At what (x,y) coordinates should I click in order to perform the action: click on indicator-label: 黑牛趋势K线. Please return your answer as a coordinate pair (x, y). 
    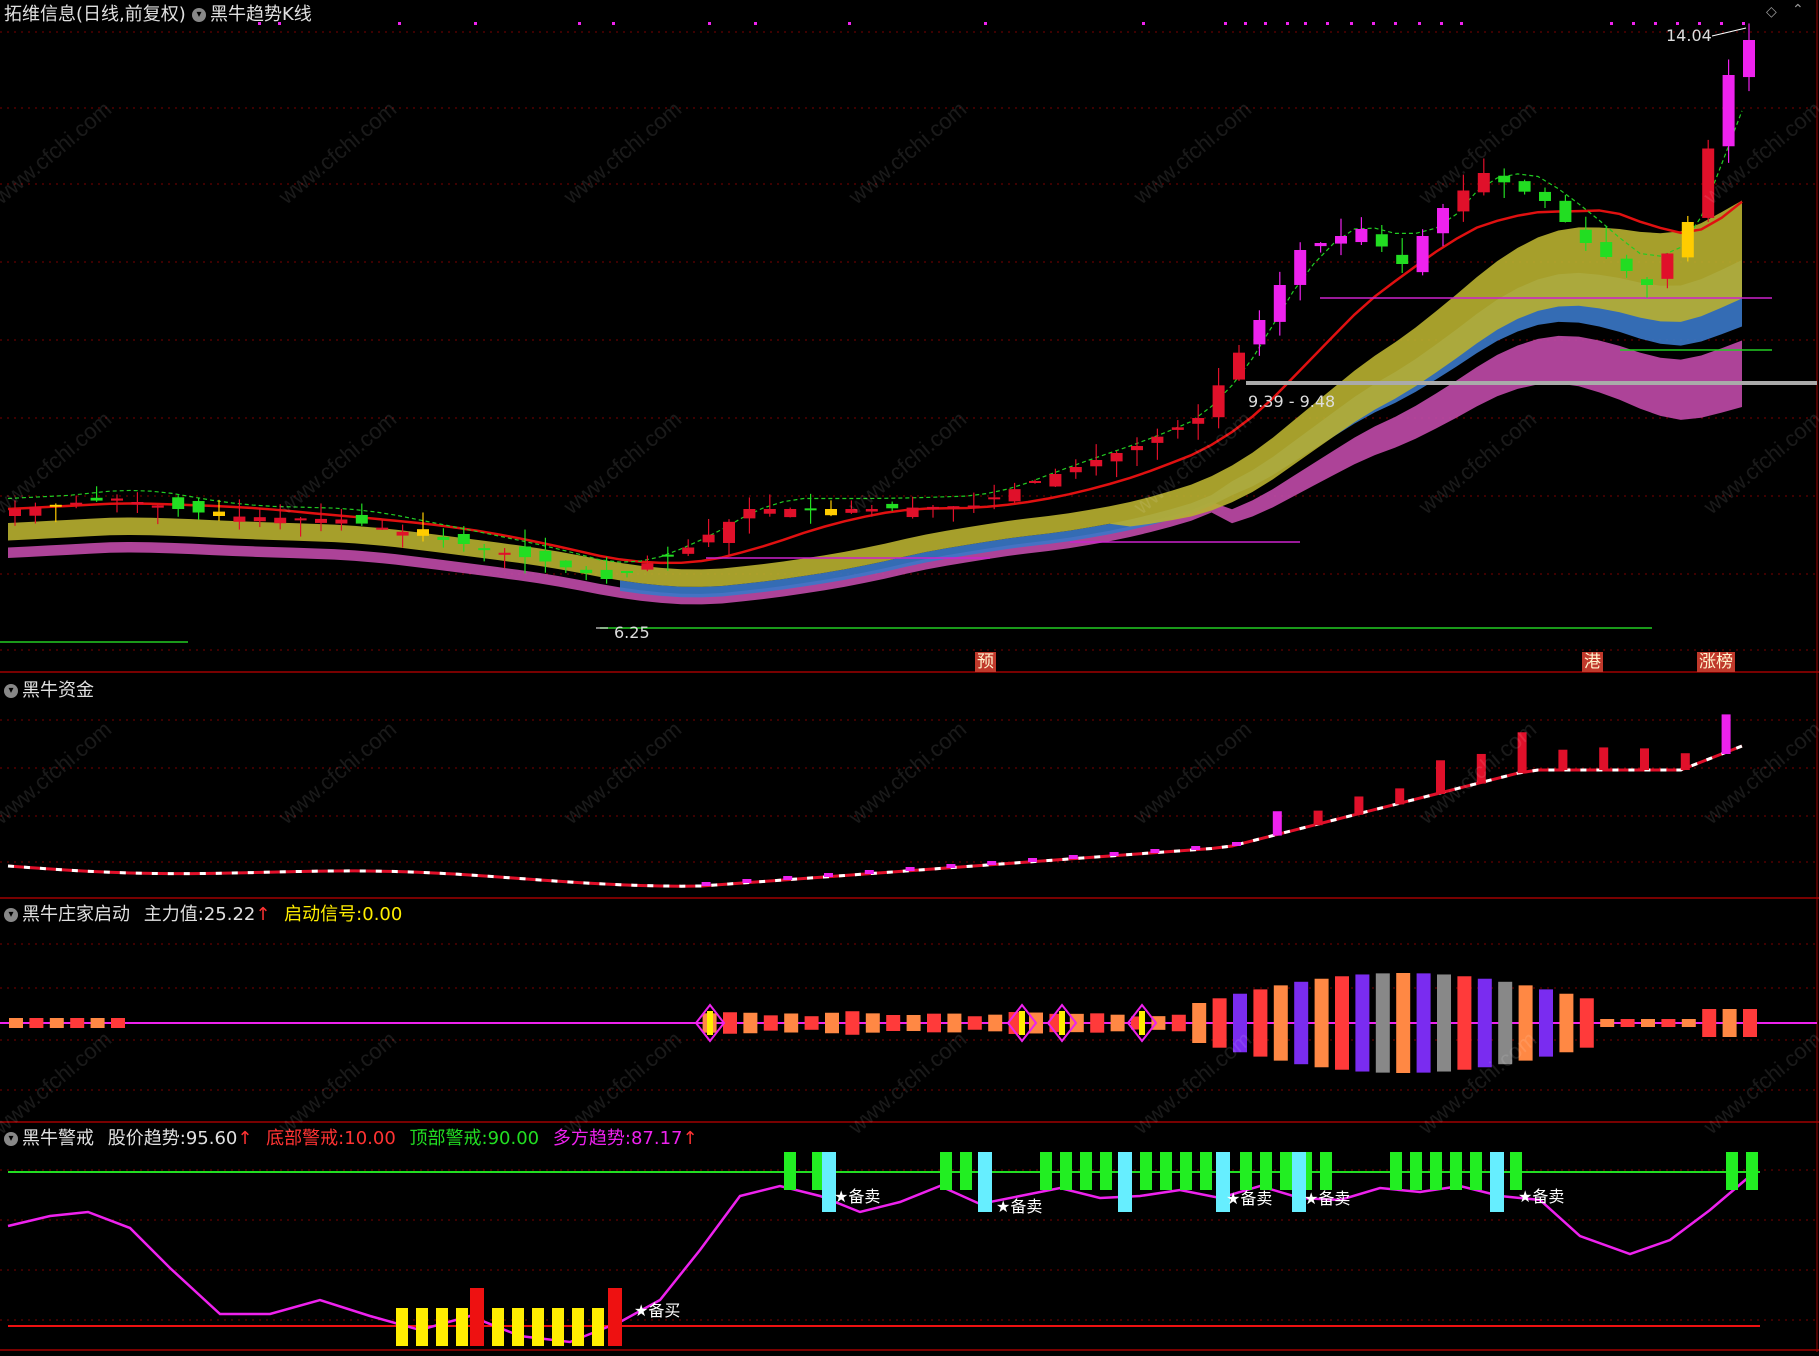
    Looking at the image, I should click on (261, 14).